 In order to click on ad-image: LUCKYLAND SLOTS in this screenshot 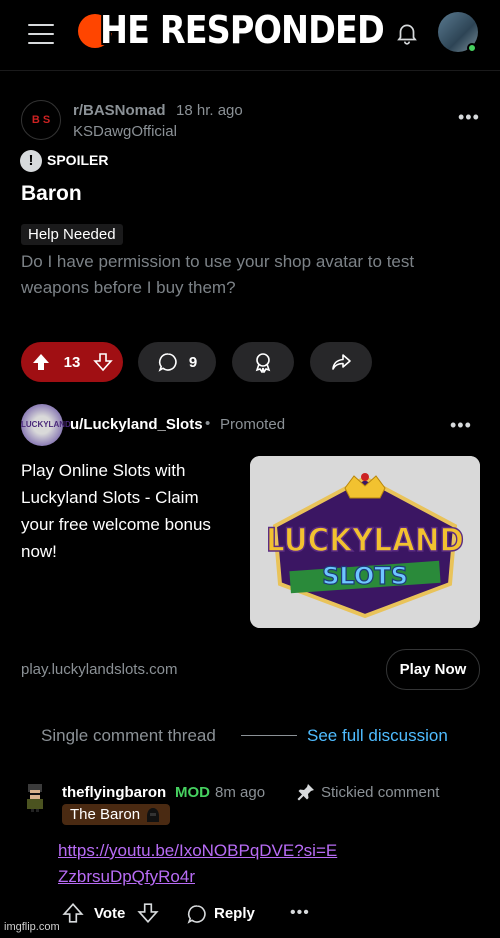, I will do `click(365, 542)`.